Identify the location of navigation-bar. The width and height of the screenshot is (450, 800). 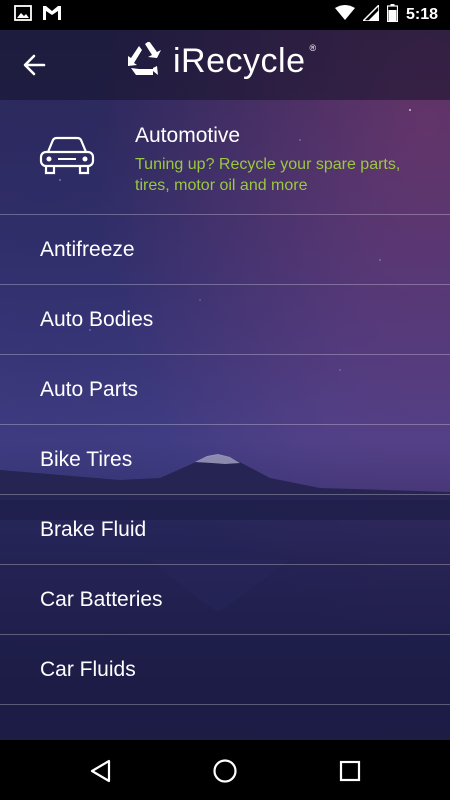
(225, 770).